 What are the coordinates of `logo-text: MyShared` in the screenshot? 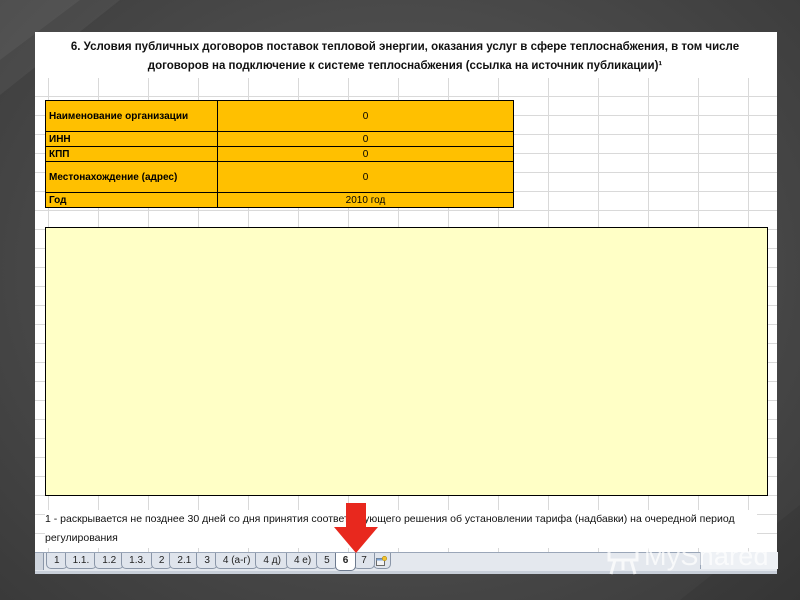 It's located at (706, 555).